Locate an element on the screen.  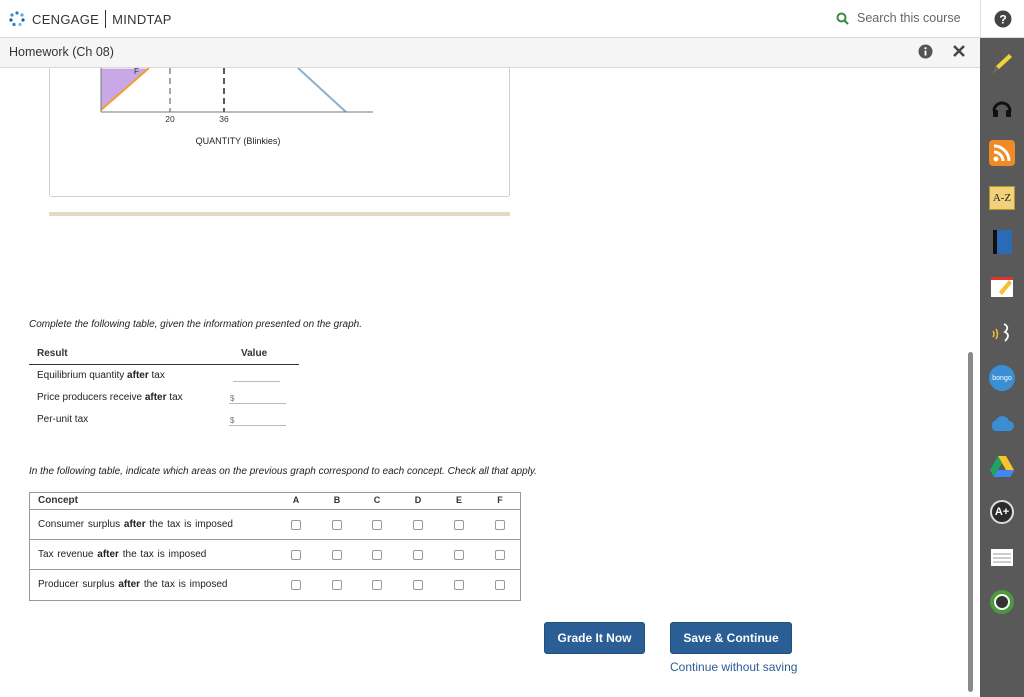
concept-table-header: Concept A B C D E F is located at coordinates (275, 501).